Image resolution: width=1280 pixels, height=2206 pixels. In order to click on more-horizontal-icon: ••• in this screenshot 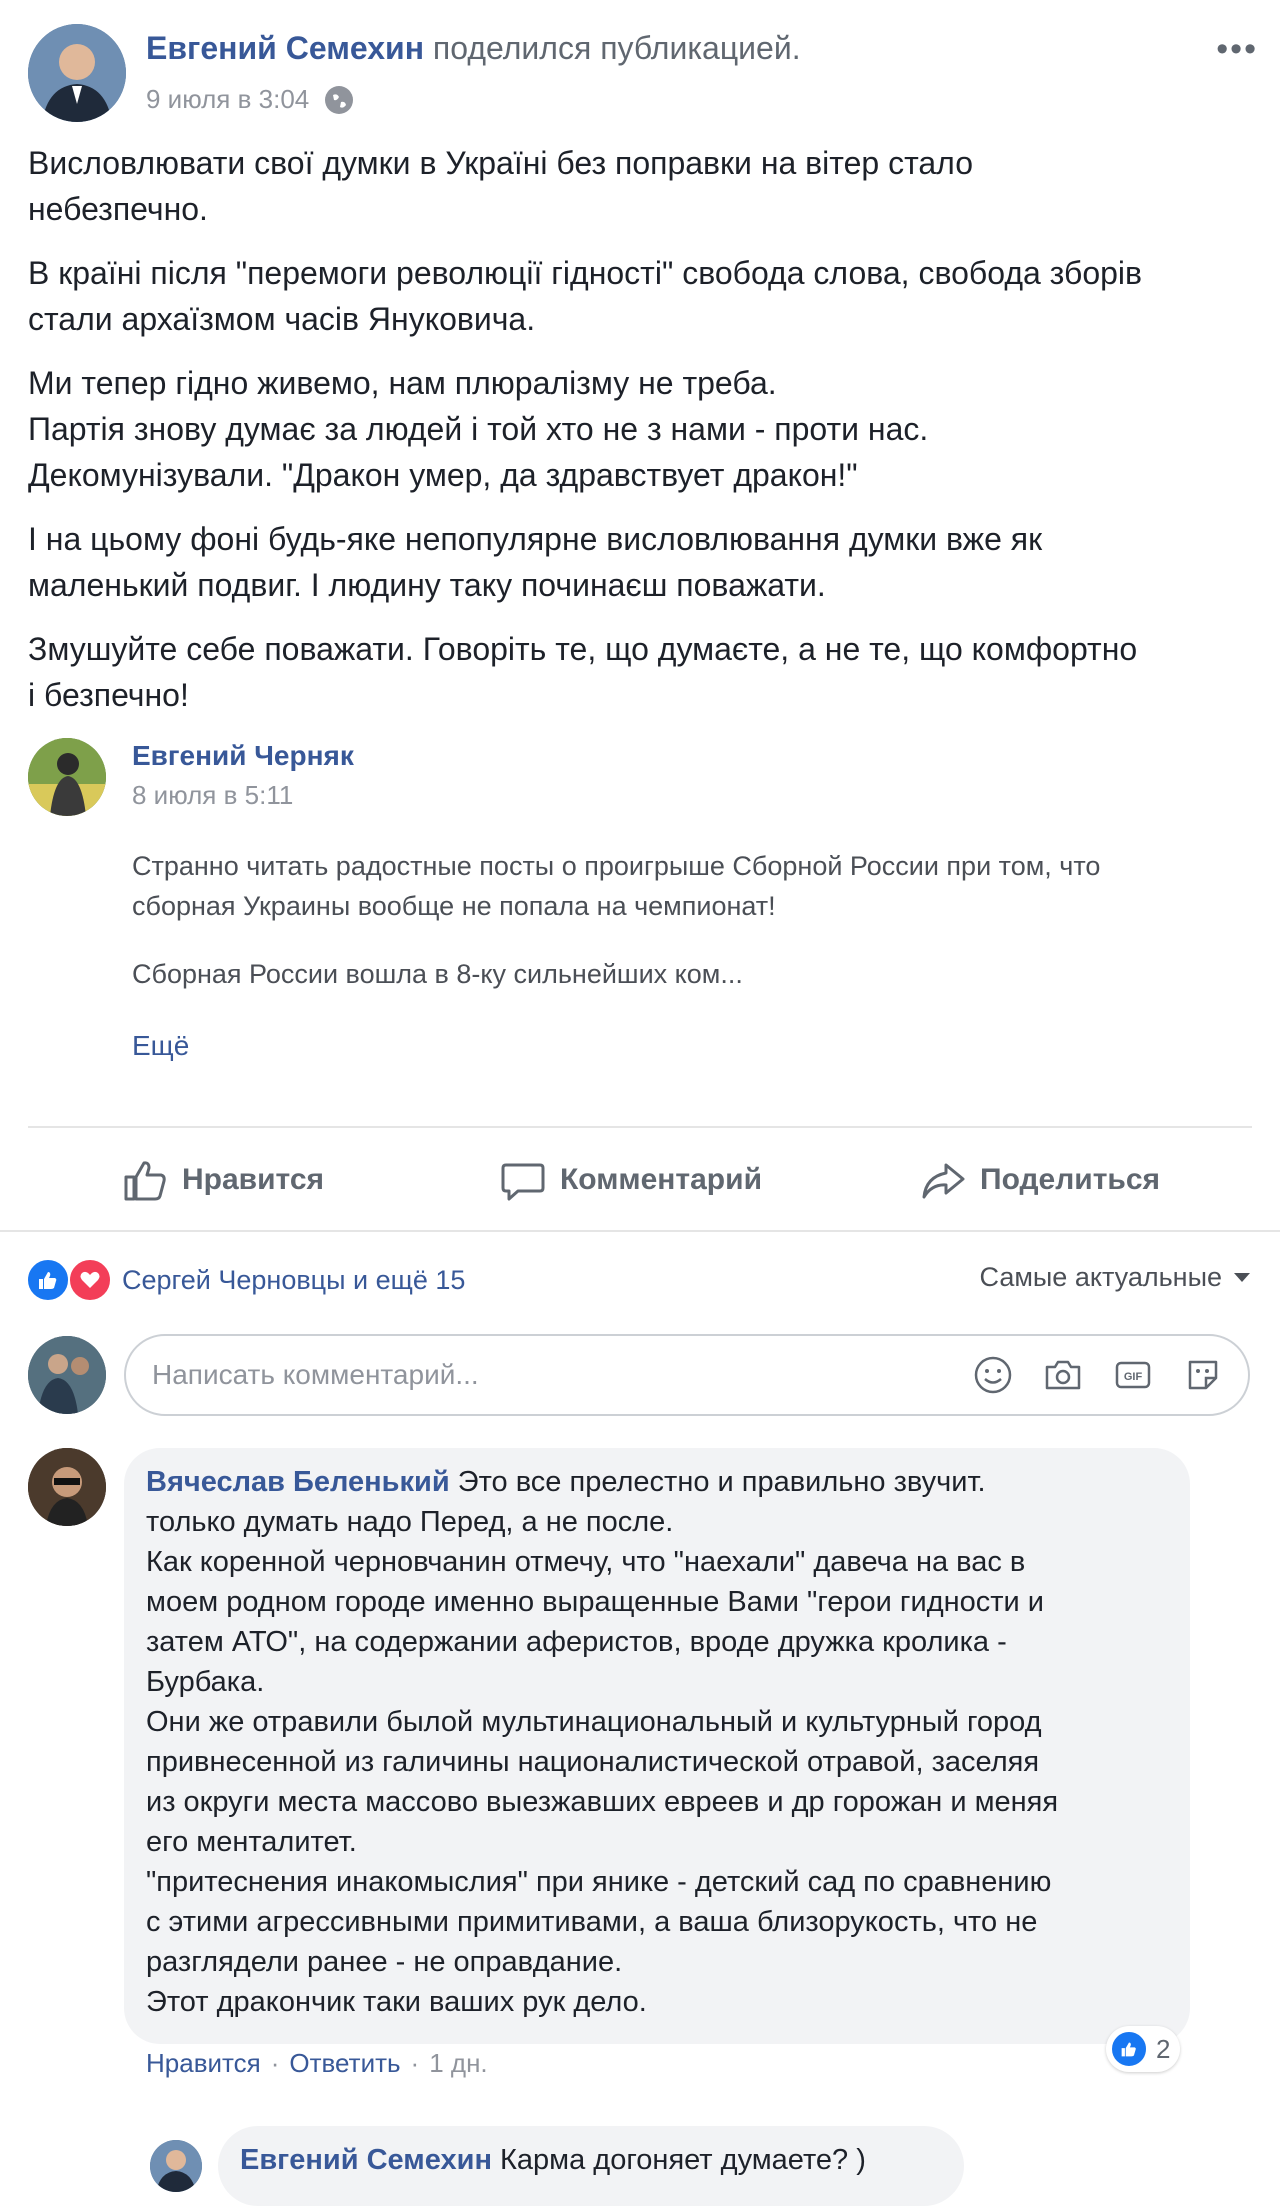, I will do `click(1237, 49)`.